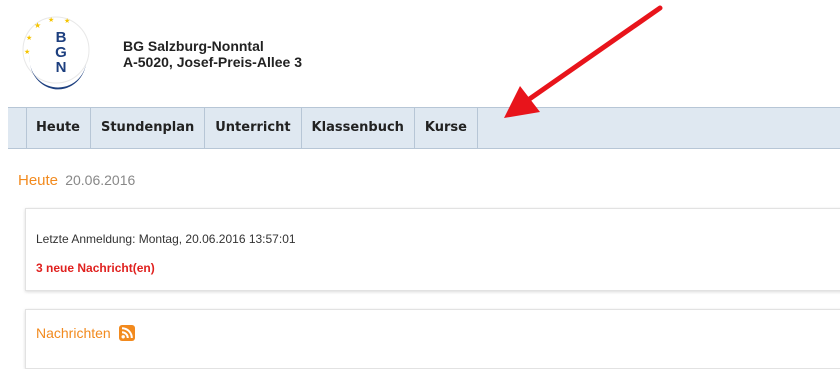  I want to click on rss-icon, so click(126, 333).